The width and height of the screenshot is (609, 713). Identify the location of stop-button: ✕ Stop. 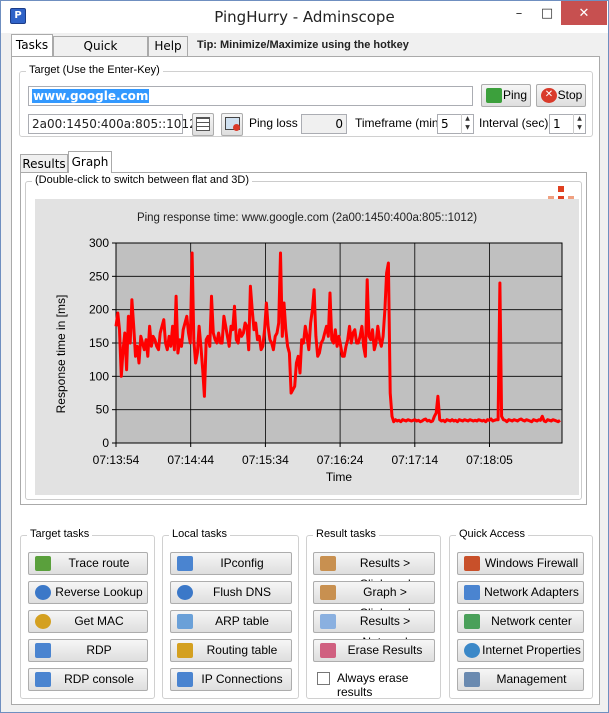
(561, 95).